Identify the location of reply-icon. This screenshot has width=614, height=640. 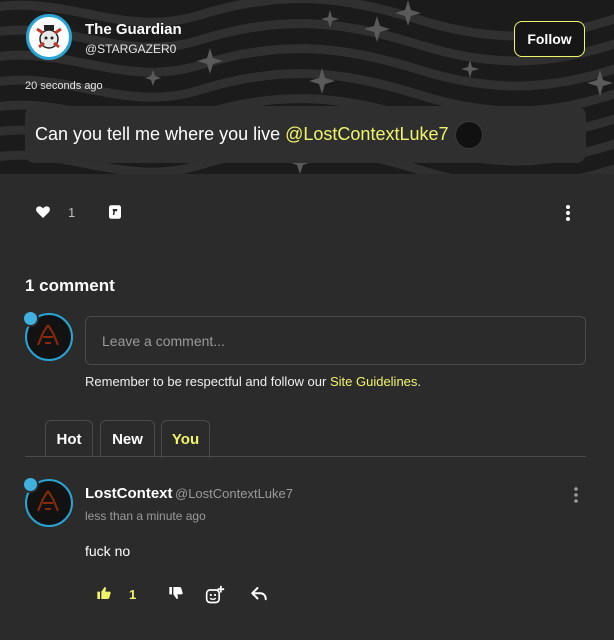
(259, 594).